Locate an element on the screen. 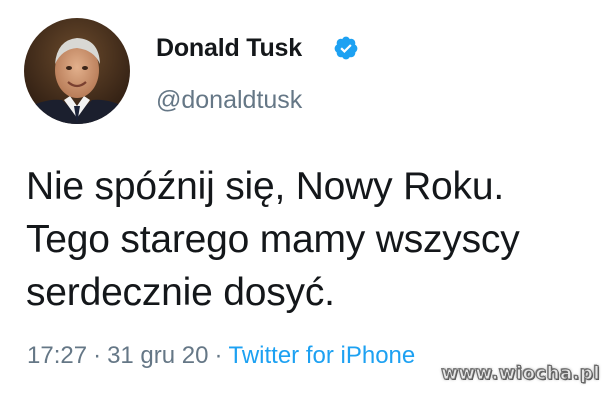 The width and height of the screenshot is (616, 400). tweet-time: 17:27 is located at coordinates (57, 355).